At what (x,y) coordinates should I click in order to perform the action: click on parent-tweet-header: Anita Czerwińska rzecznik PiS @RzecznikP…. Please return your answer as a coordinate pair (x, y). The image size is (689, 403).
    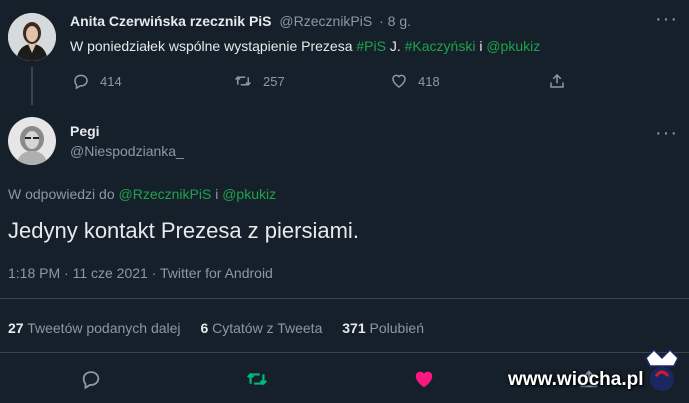
    Looking at the image, I should click on (240, 21).